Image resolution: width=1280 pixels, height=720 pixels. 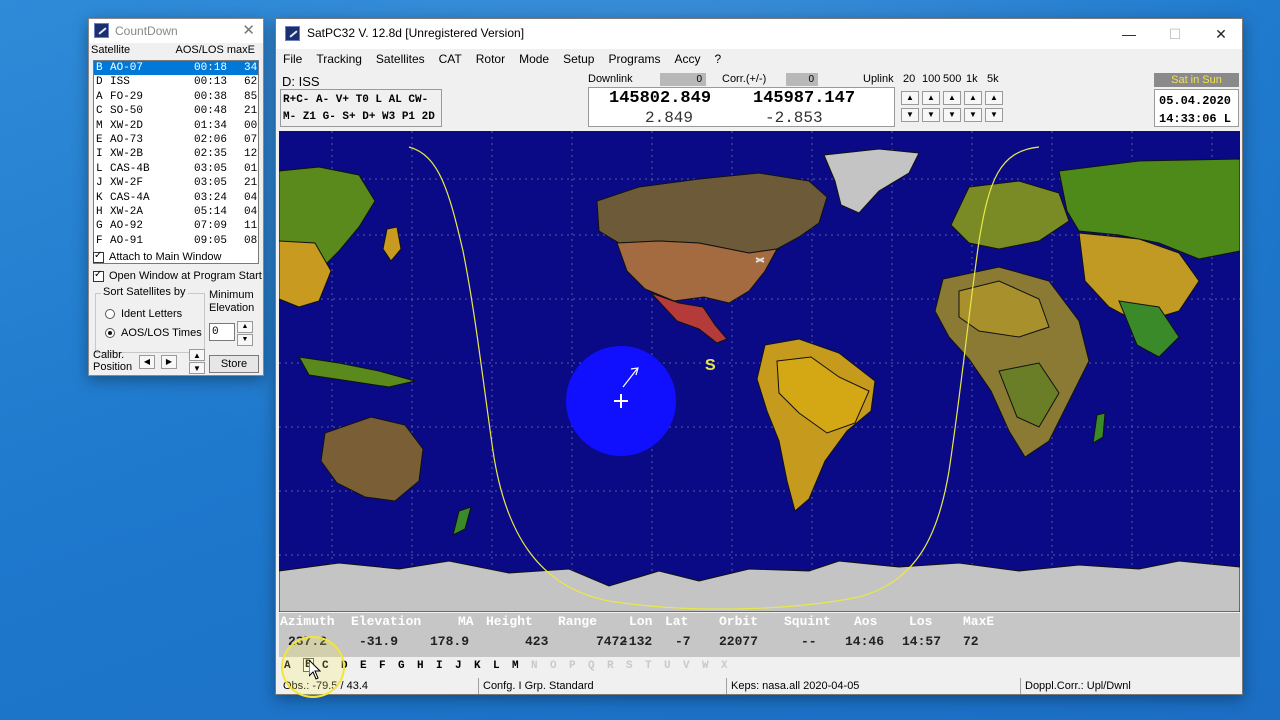 I want to click on countdown-row: I XW-2B 02:35 12, so click(x=176, y=154).